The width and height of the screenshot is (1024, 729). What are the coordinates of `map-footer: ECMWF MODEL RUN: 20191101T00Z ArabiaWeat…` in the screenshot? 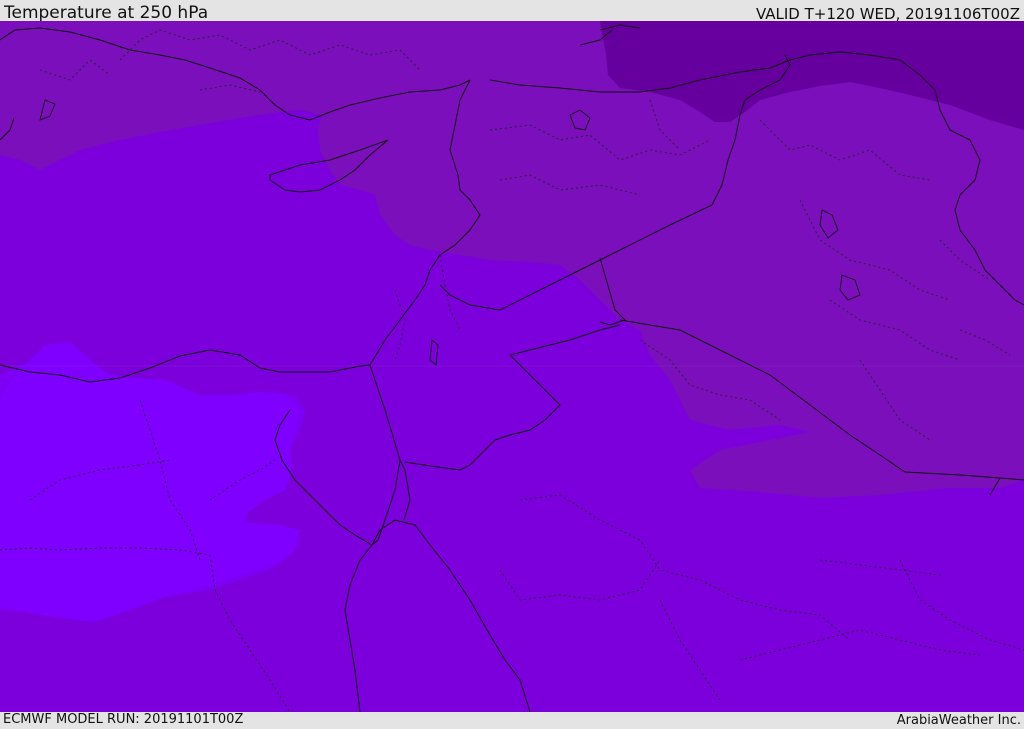 It's located at (512, 720).